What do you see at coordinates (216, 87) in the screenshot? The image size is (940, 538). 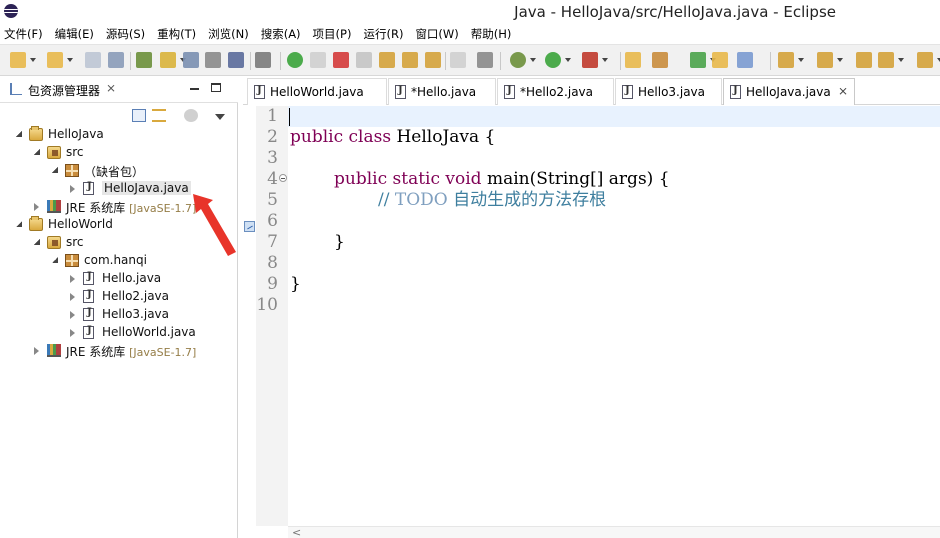 I see `maximize-icon` at bounding box center [216, 87].